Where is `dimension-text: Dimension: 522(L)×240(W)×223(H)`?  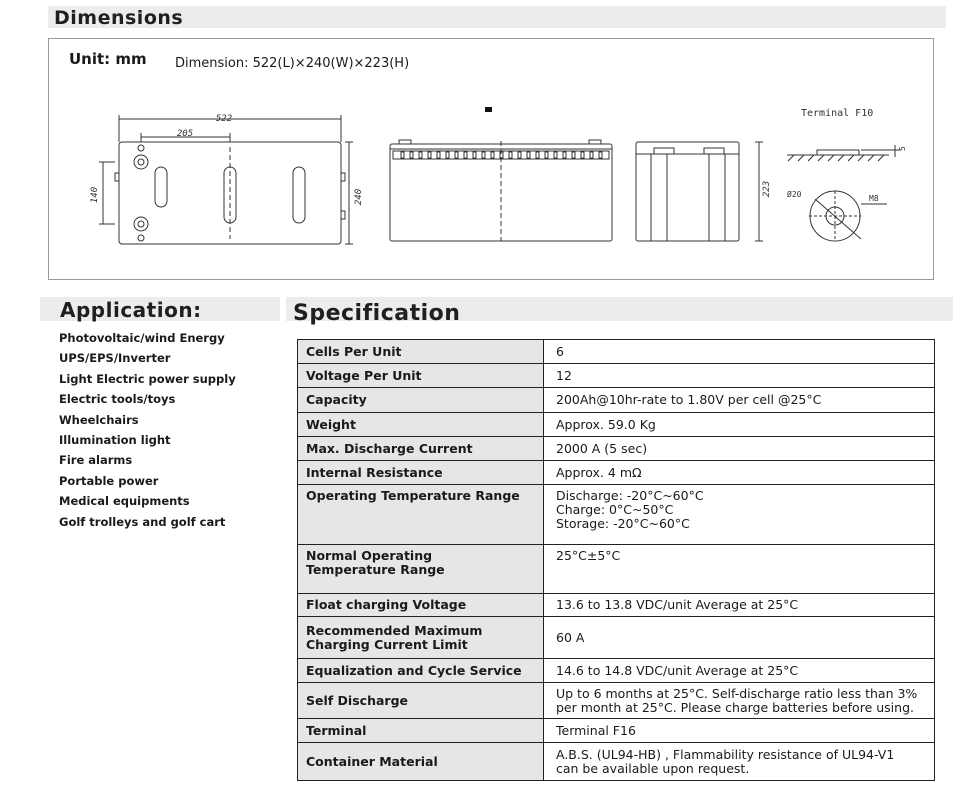
dimension-text: Dimension: 522(L)×240(W)×223(H) is located at coordinates (292, 63).